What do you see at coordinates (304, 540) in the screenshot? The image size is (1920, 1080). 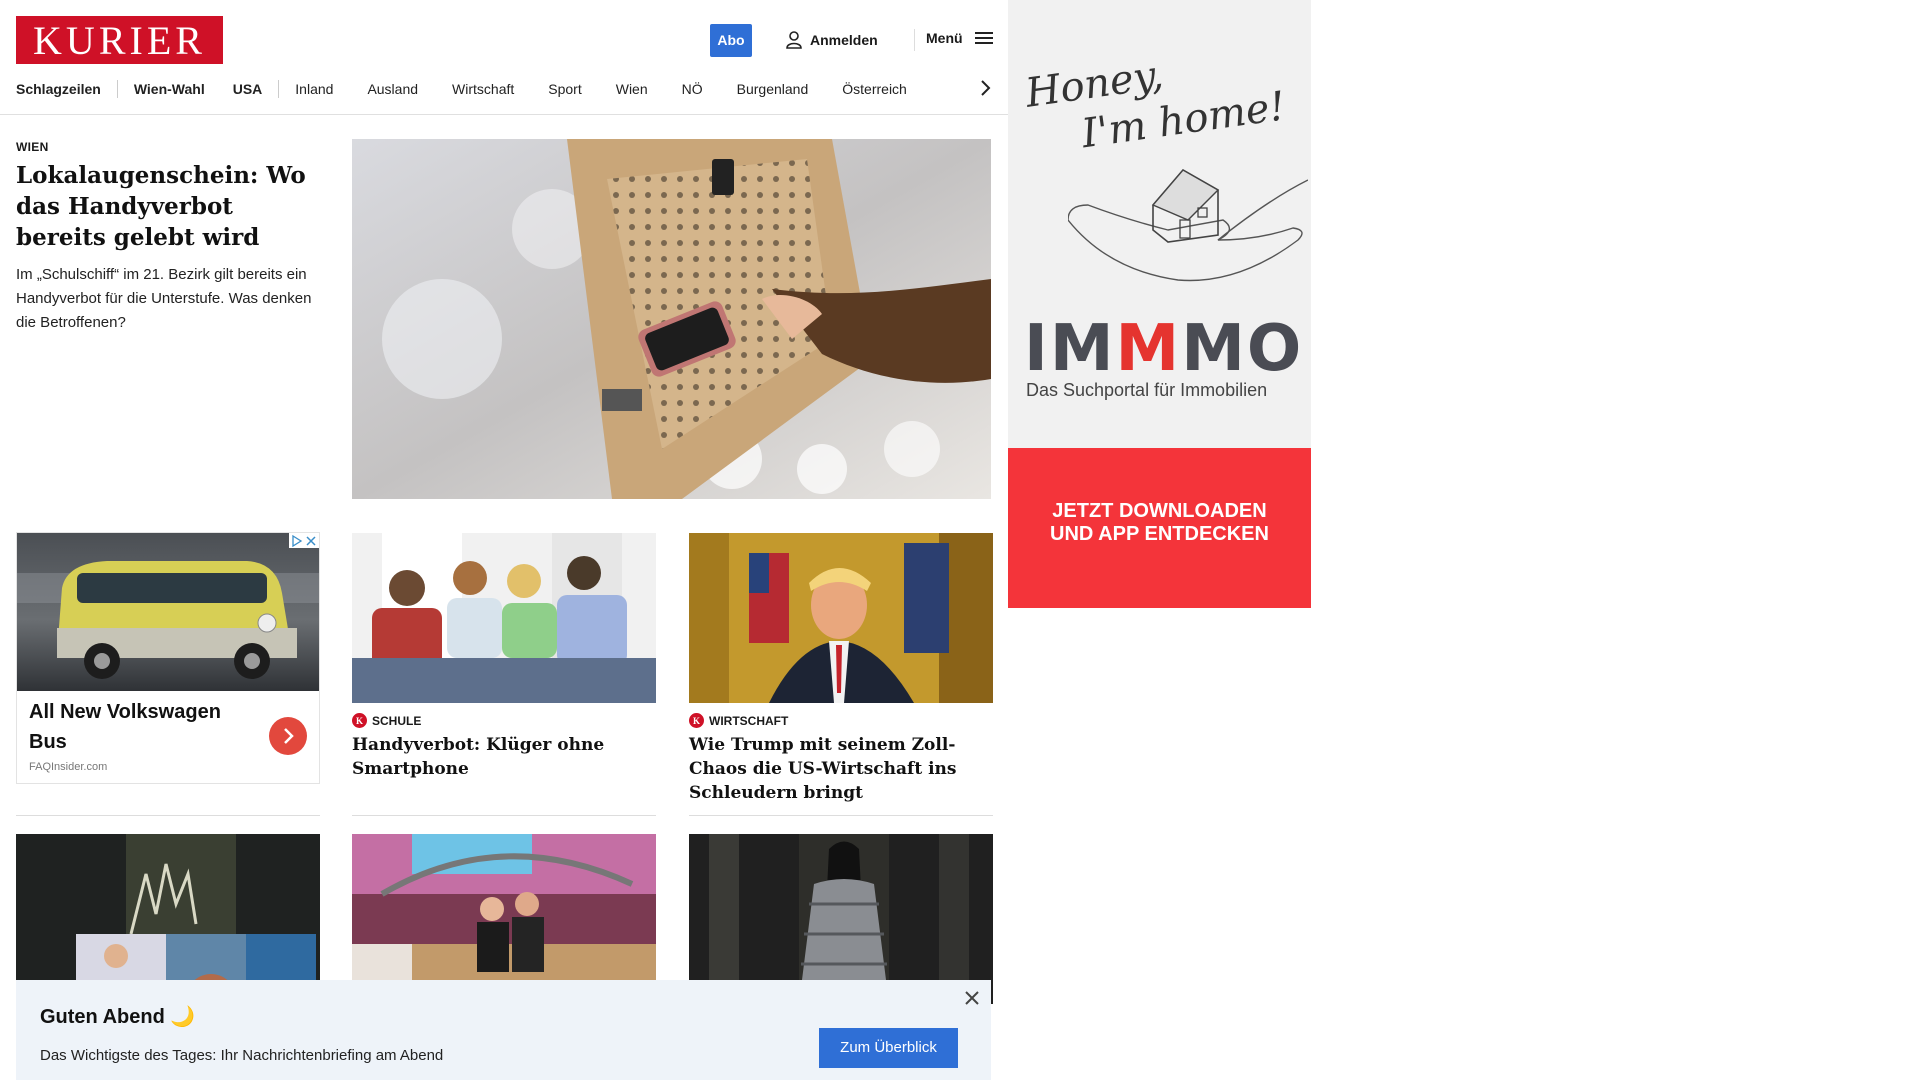 I see `adchoices-icon` at bounding box center [304, 540].